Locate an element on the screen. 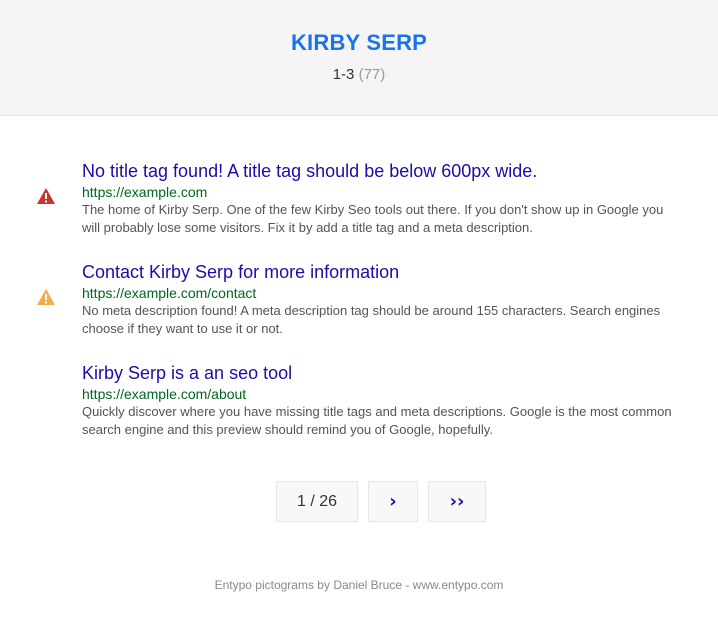  app-title: KIRBY SERP is located at coordinates (359, 42).